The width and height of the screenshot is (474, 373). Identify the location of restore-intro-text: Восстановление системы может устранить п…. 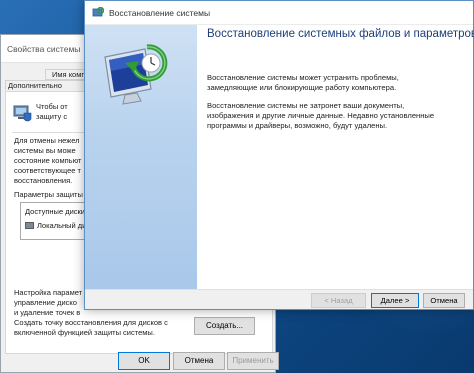
(303, 82).